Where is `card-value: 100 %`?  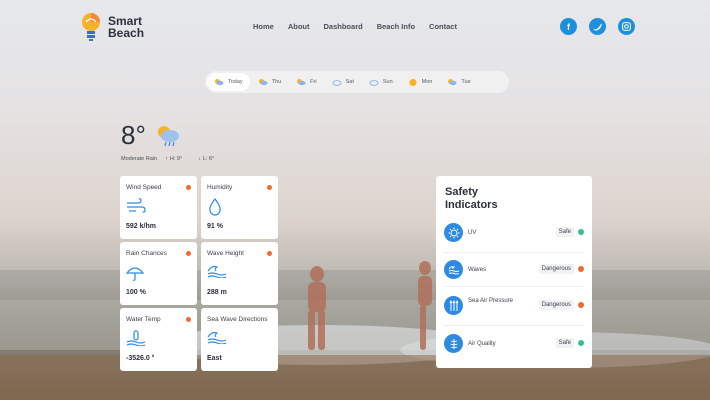 card-value: 100 % is located at coordinates (136, 292).